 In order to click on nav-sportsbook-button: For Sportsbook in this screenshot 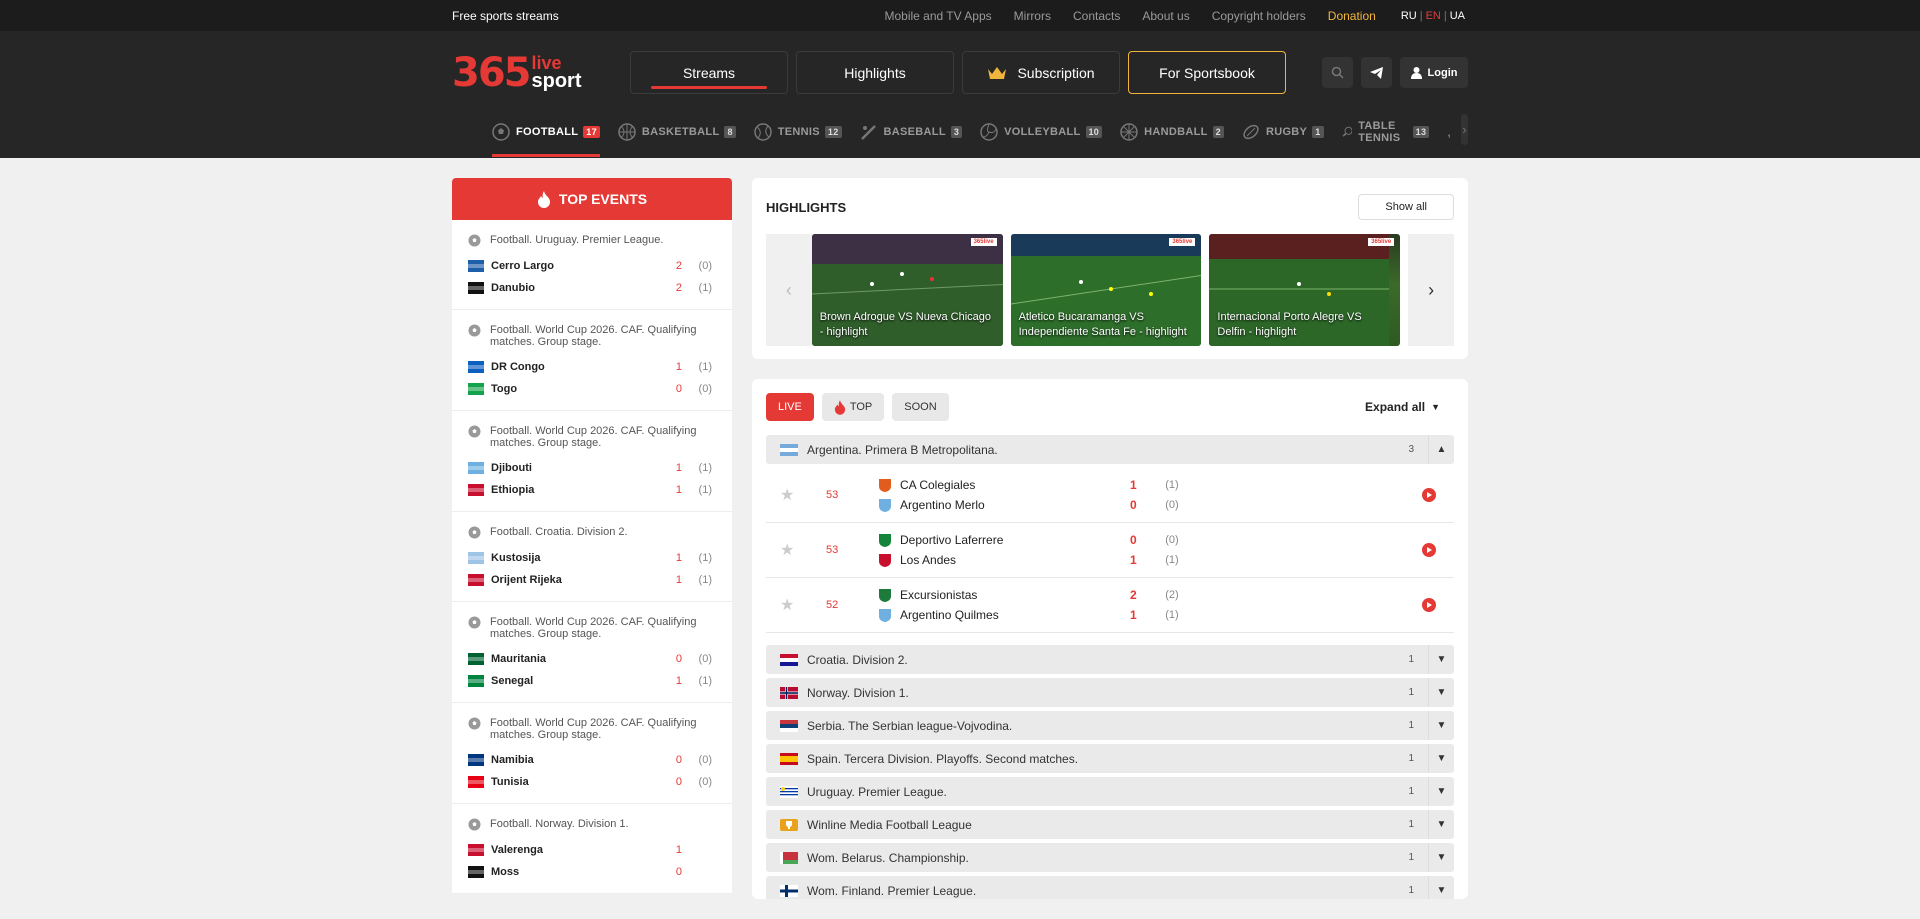, I will do `click(1207, 72)`.